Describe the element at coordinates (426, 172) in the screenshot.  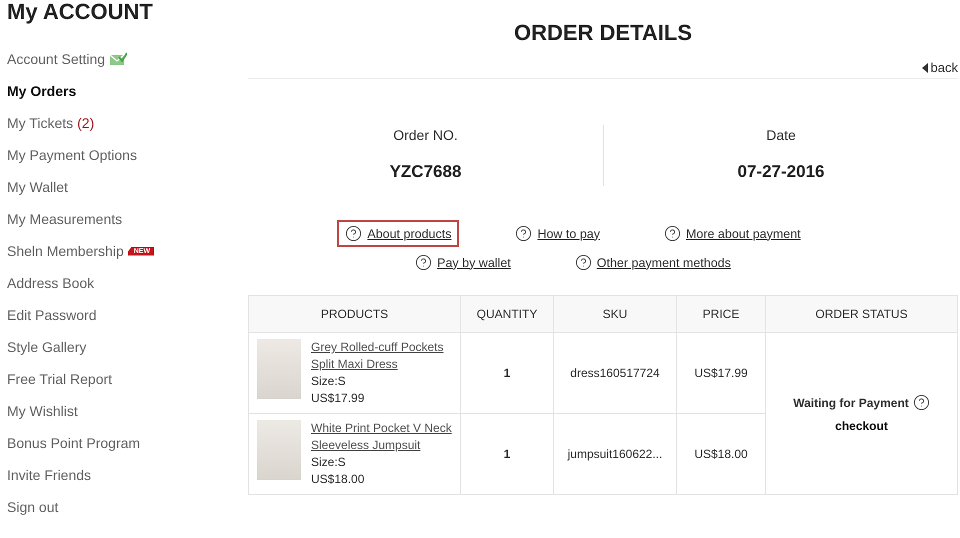
I see `order-value: YZC7688` at that location.